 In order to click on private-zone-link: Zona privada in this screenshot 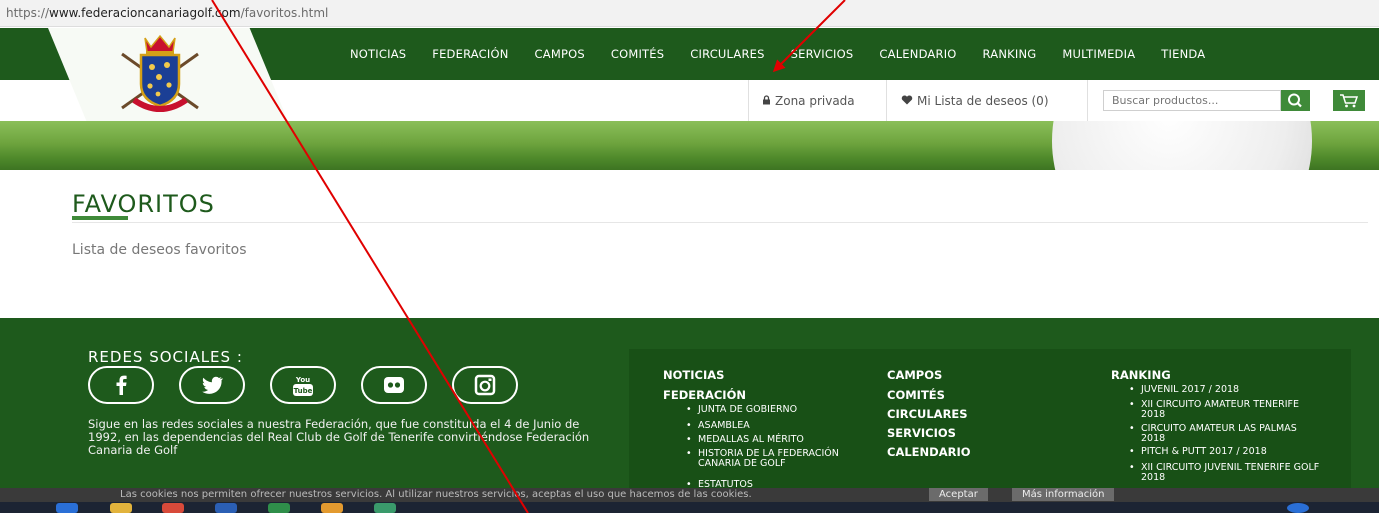, I will do `click(808, 100)`.